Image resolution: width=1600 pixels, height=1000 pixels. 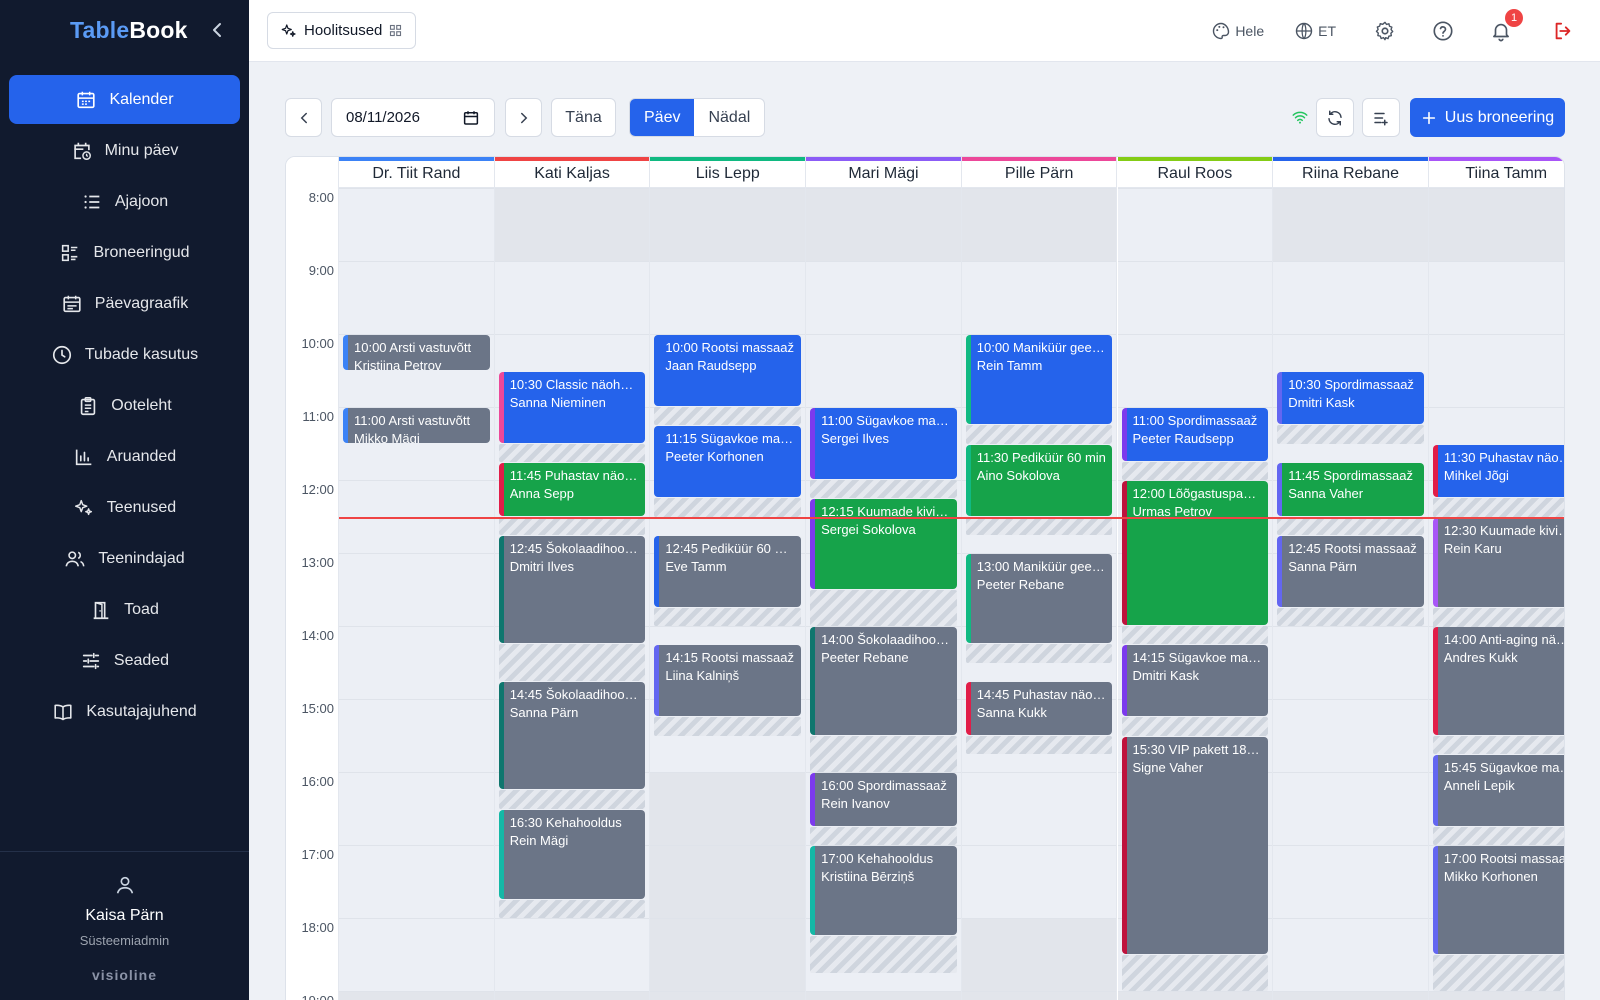 I want to click on appointment-card: 11:00 Sügavkoe massaaž Sergei Ilves, so click(x=883, y=443).